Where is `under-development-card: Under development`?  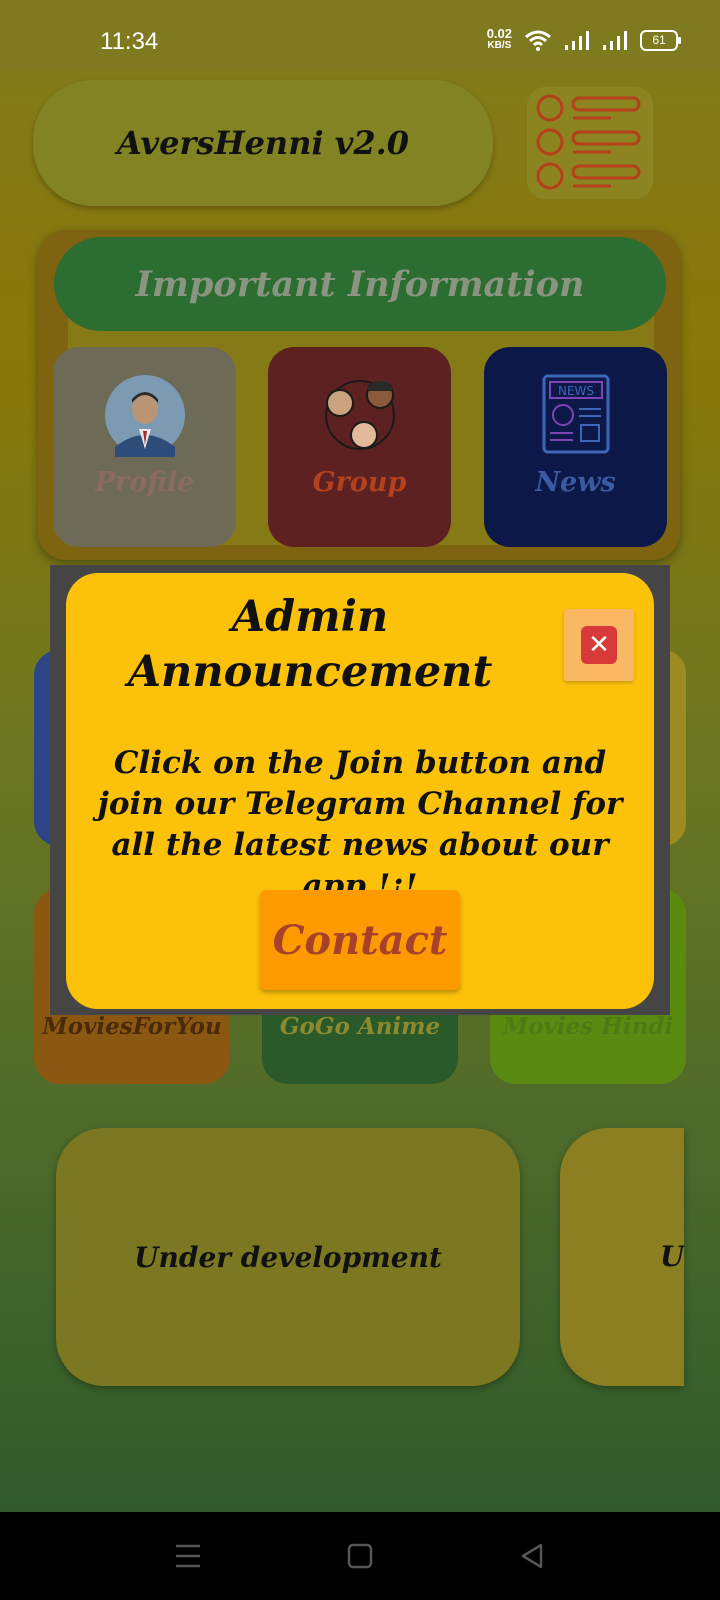 under-development-card: Under development is located at coordinates (288, 1257).